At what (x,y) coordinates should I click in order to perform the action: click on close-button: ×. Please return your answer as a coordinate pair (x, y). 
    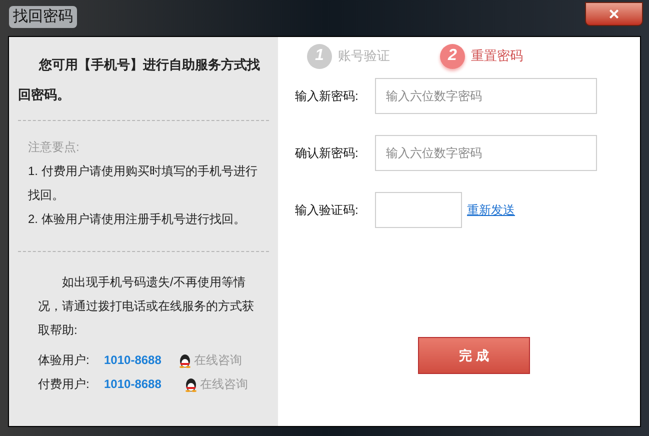
    Looking at the image, I should click on (614, 14).